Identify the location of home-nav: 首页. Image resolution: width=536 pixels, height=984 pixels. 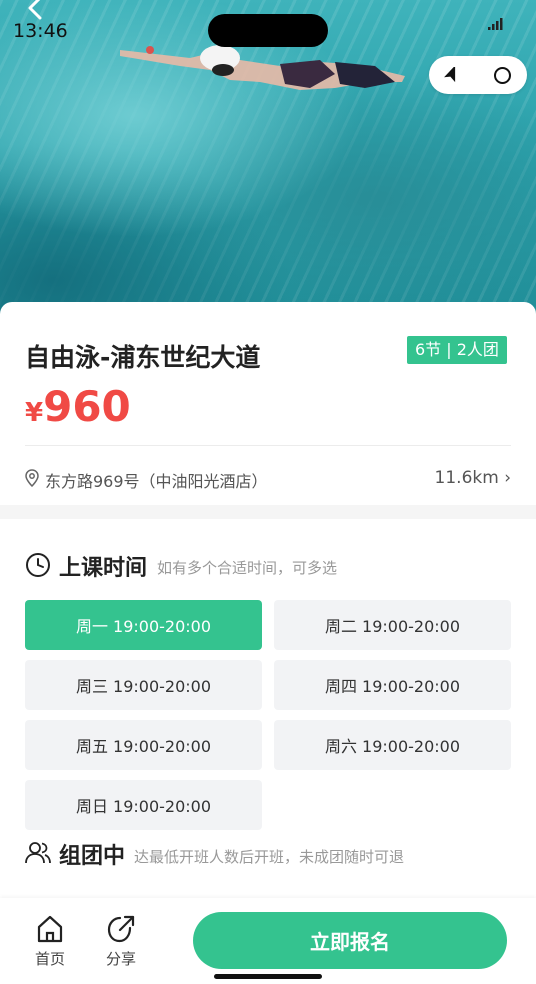
(50, 941).